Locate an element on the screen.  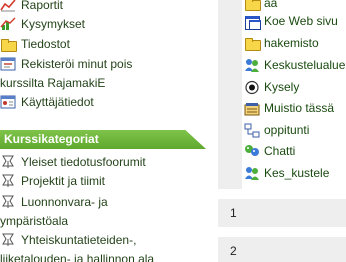
activity-label: oppitunti is located at coordinates (287, 130).